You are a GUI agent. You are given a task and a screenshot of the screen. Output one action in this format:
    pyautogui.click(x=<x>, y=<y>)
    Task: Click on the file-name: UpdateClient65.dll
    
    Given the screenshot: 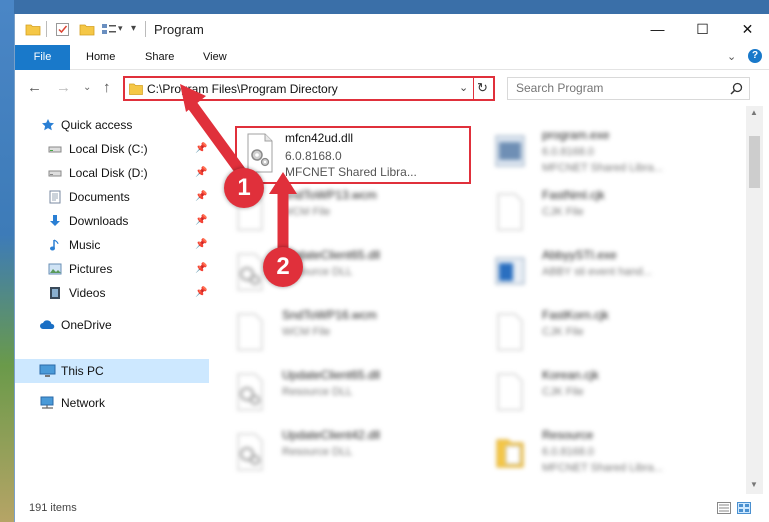 What is the action you would take?
    pyautogui.click(x=331, y=375)
    